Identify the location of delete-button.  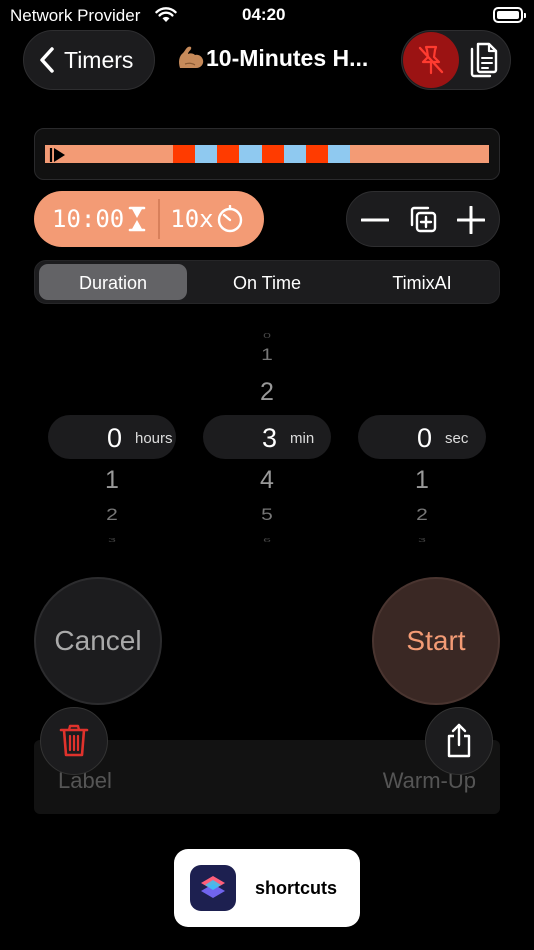
(74, 741).